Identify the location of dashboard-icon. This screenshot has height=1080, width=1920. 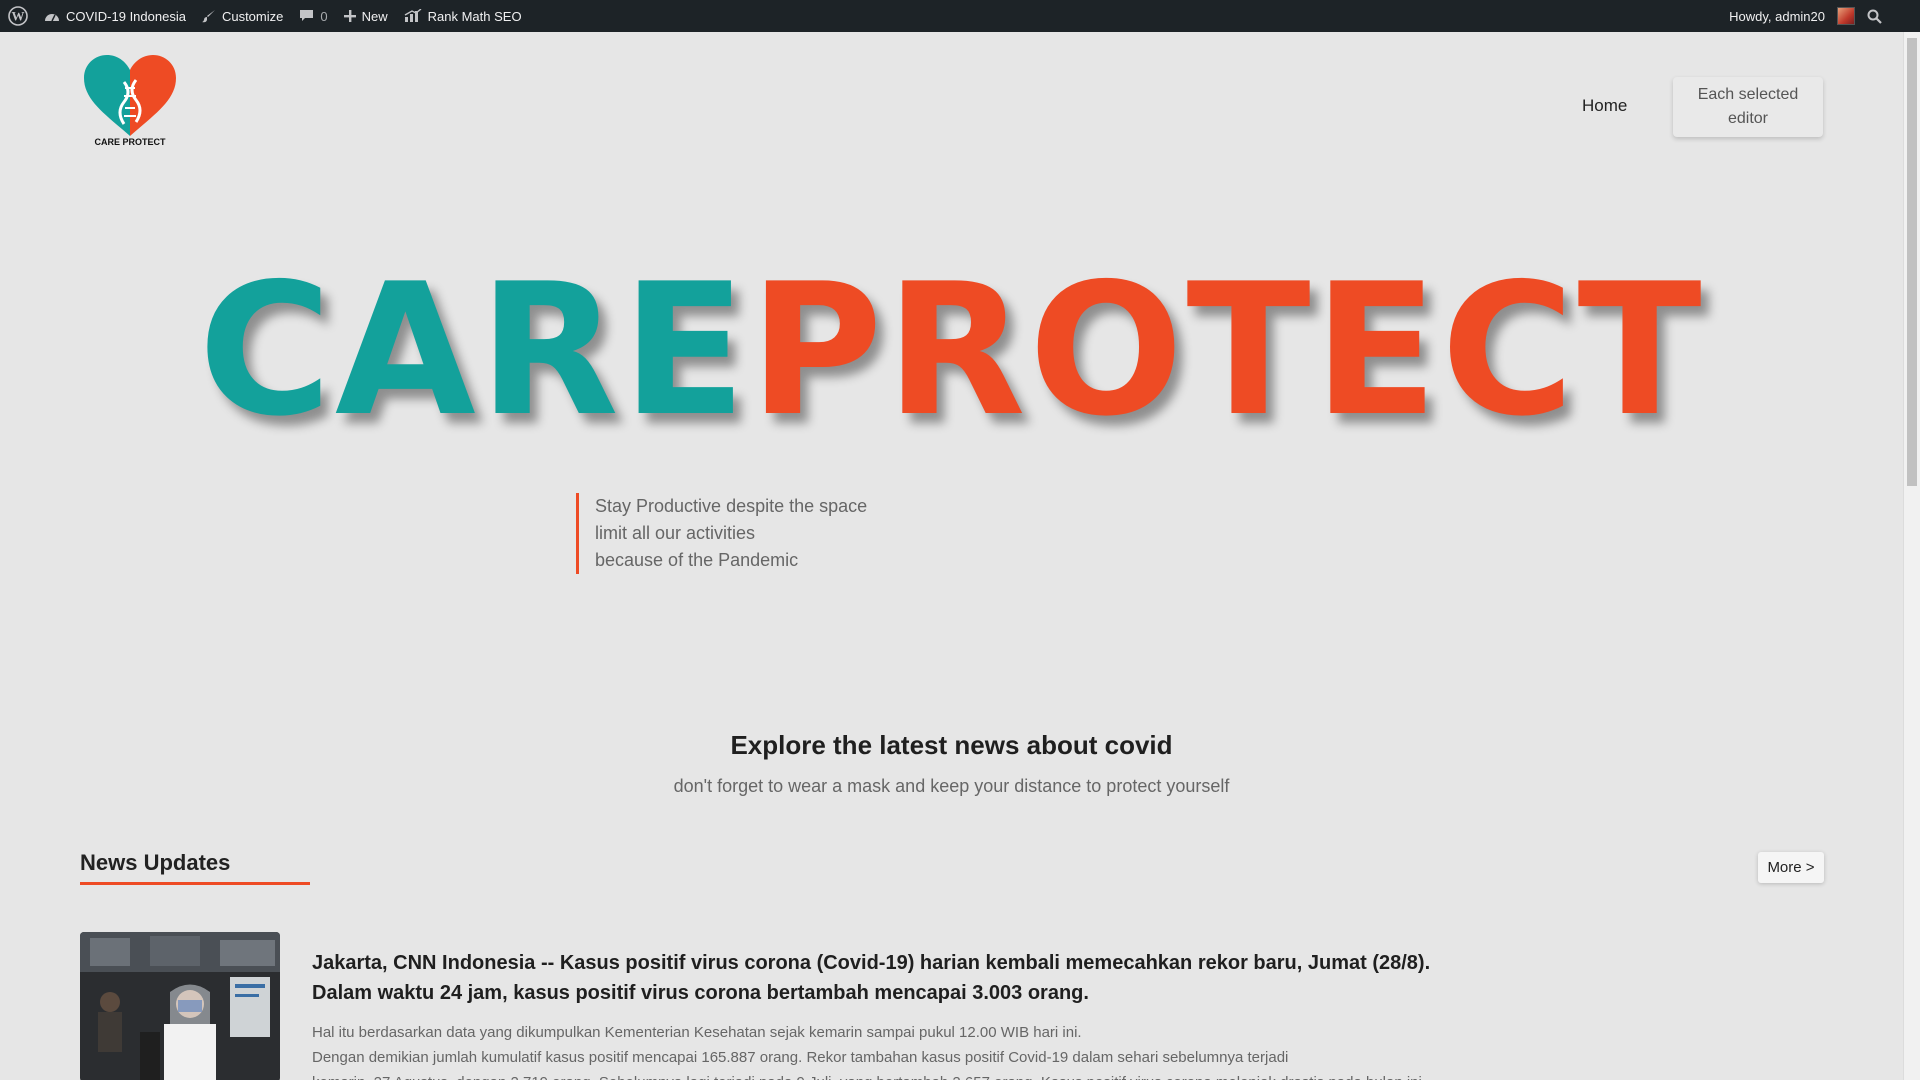
(52, 16).